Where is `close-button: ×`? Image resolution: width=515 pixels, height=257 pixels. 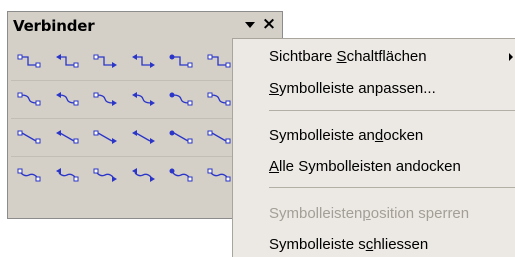
close-button: × is located at coordinates (269, 24).